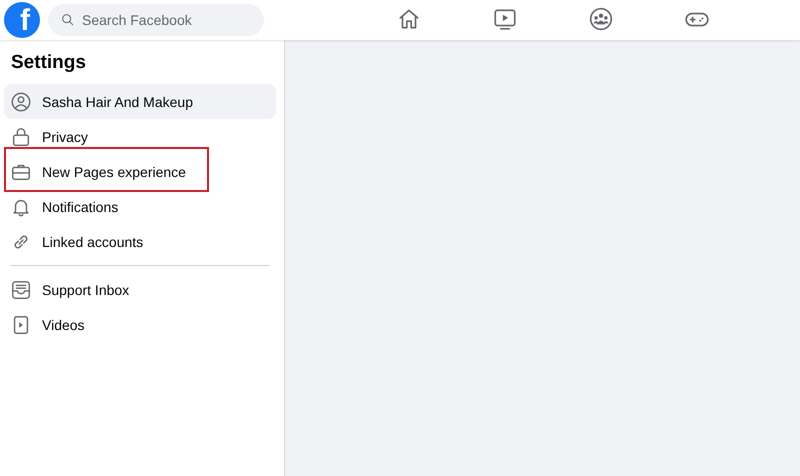  What do you see at coordinates (140, 101) in the screenshot?
I see `settings-menu-item: Sasha Hair And Makeup` at bounding box center [140, 101].